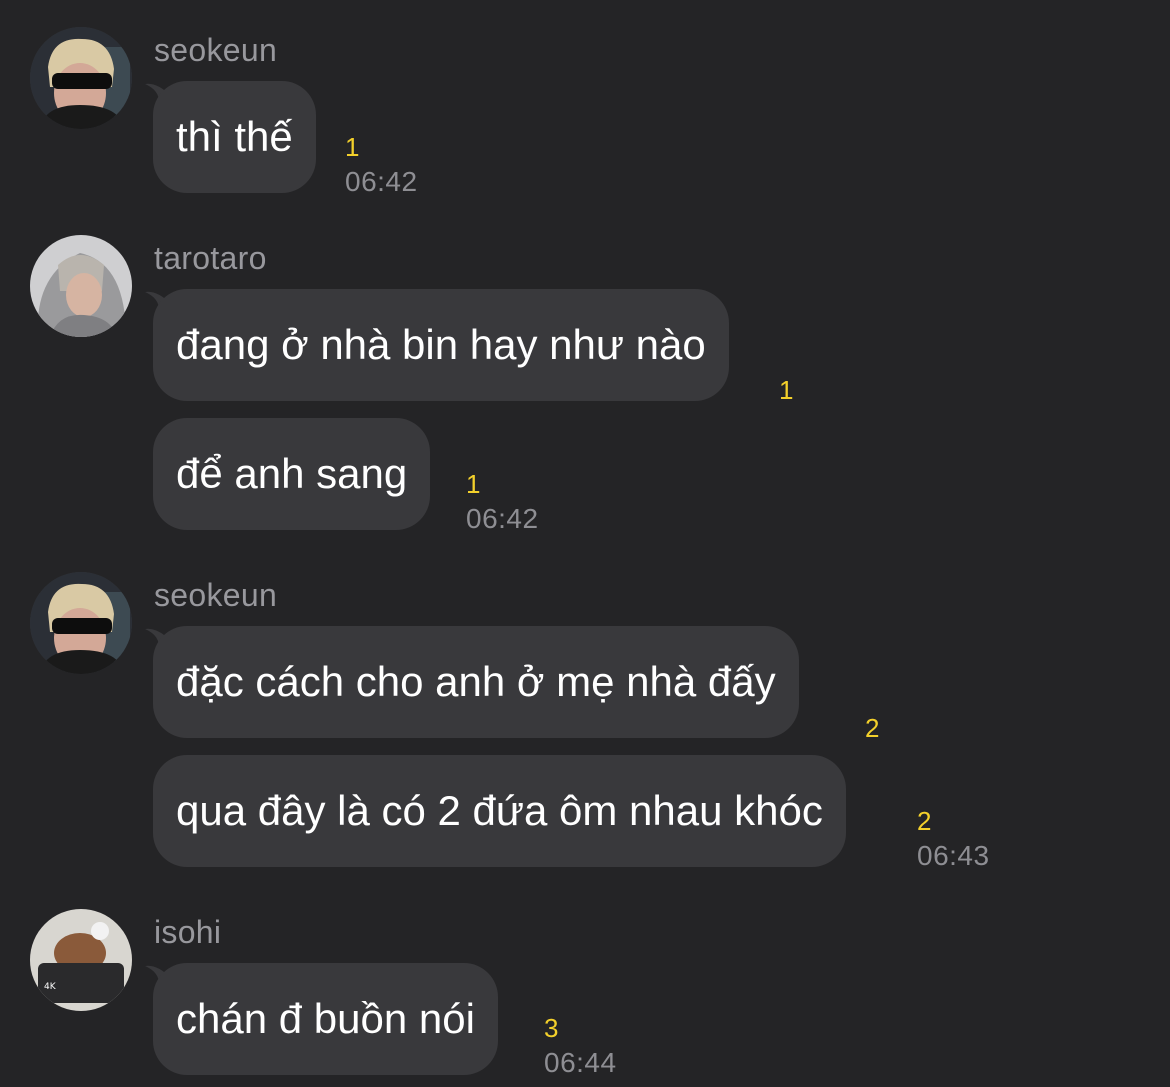 The image size is (1170, 1087). I want to click on message-text: đặc cách cho anh ở mẹ nhà đấy, so click(476, 681).